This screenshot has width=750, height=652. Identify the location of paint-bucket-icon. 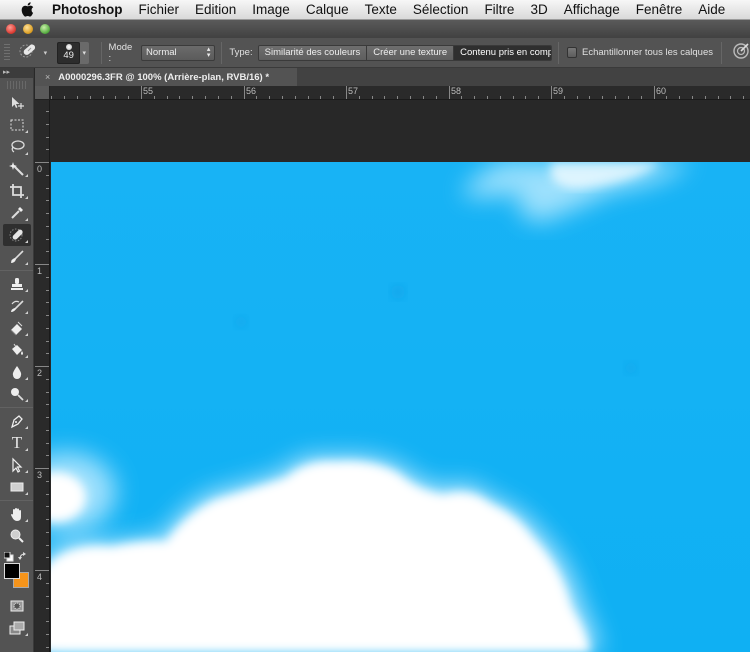
(17, 349).